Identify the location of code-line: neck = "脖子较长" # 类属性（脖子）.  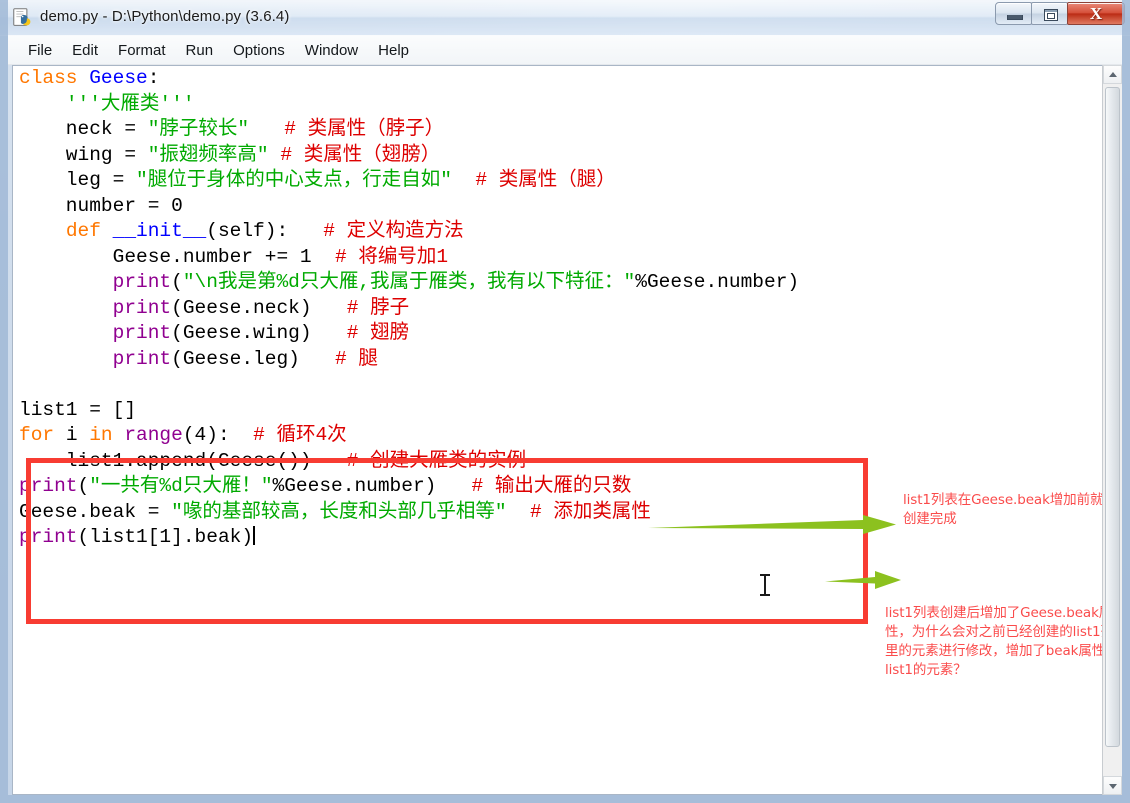
(409, 130).